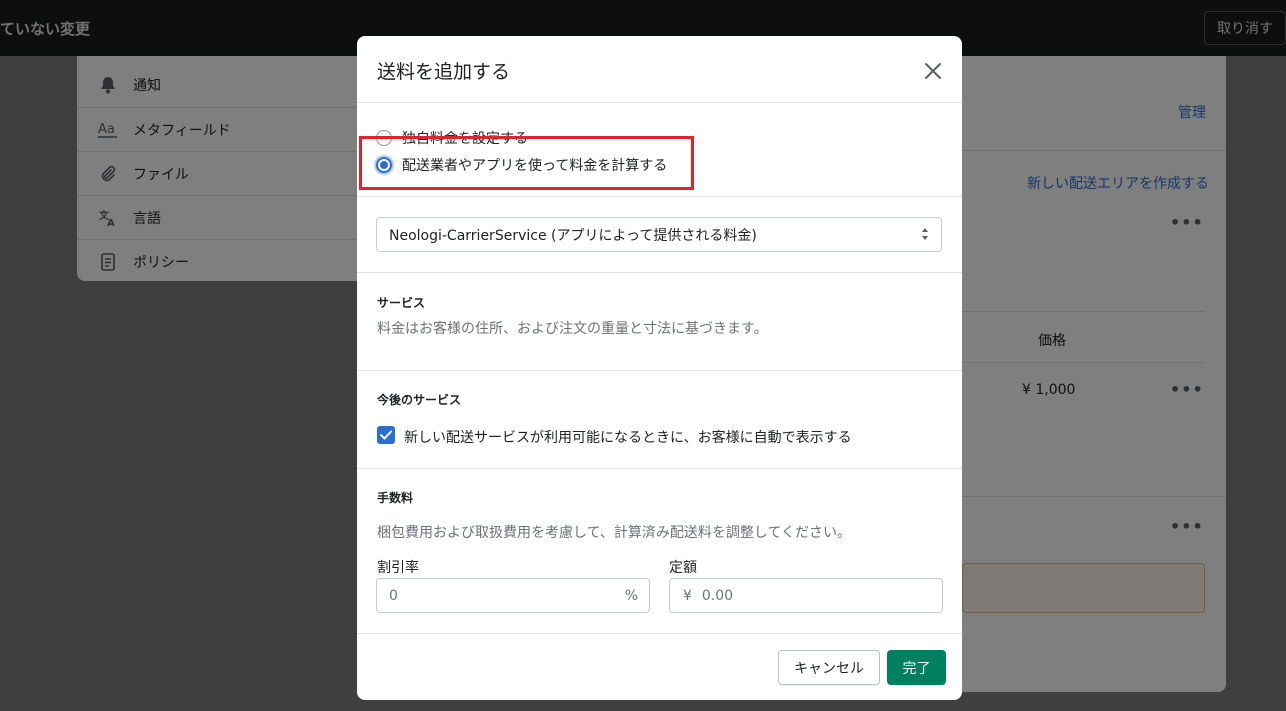  What do you see at coordinates (398, 568) in the screenshot?
I see `percent-field-label: 割引率` at bounding box center [398, 568].